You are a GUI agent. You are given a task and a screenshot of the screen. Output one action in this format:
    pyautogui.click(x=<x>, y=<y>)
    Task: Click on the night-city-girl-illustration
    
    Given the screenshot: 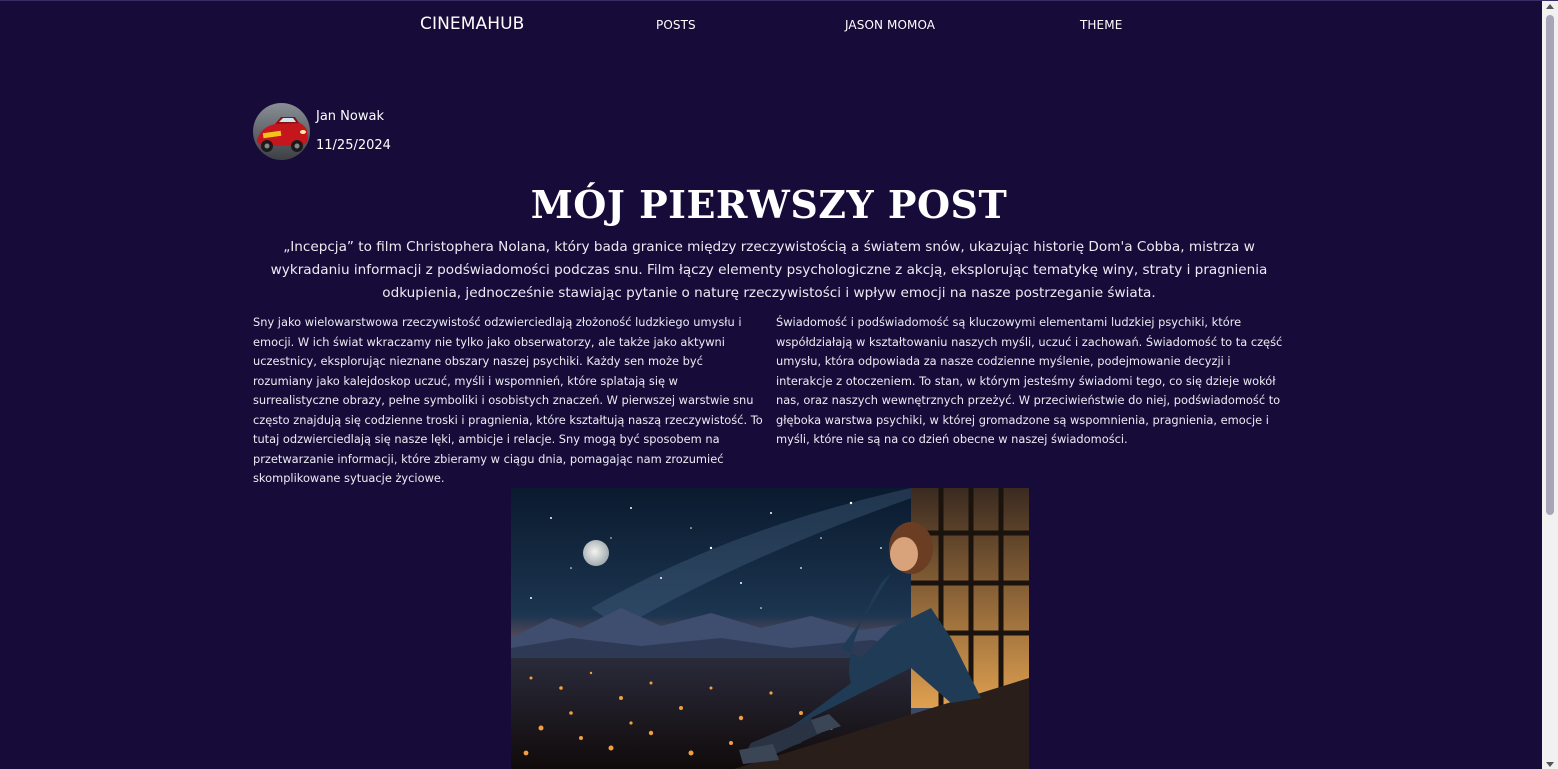 What is the action you would take?
    pyautogui.click(x=770, y=628)
    